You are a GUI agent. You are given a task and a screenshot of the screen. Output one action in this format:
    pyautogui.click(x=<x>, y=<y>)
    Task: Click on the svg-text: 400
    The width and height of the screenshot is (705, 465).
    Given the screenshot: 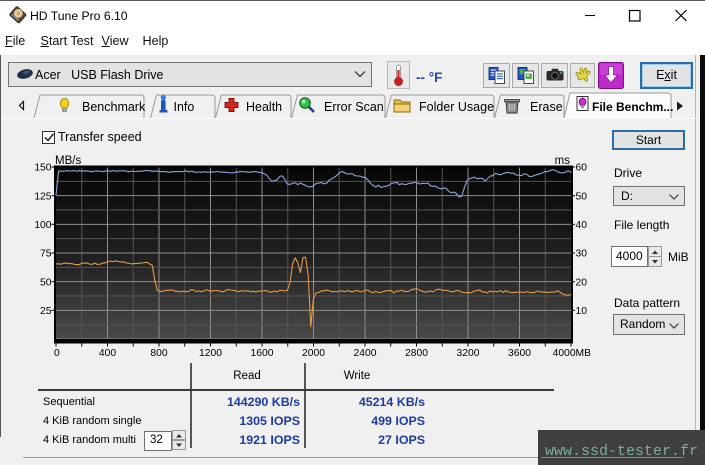 What is the action you would take?
    pyautogui.click(x=107, y=353)
    